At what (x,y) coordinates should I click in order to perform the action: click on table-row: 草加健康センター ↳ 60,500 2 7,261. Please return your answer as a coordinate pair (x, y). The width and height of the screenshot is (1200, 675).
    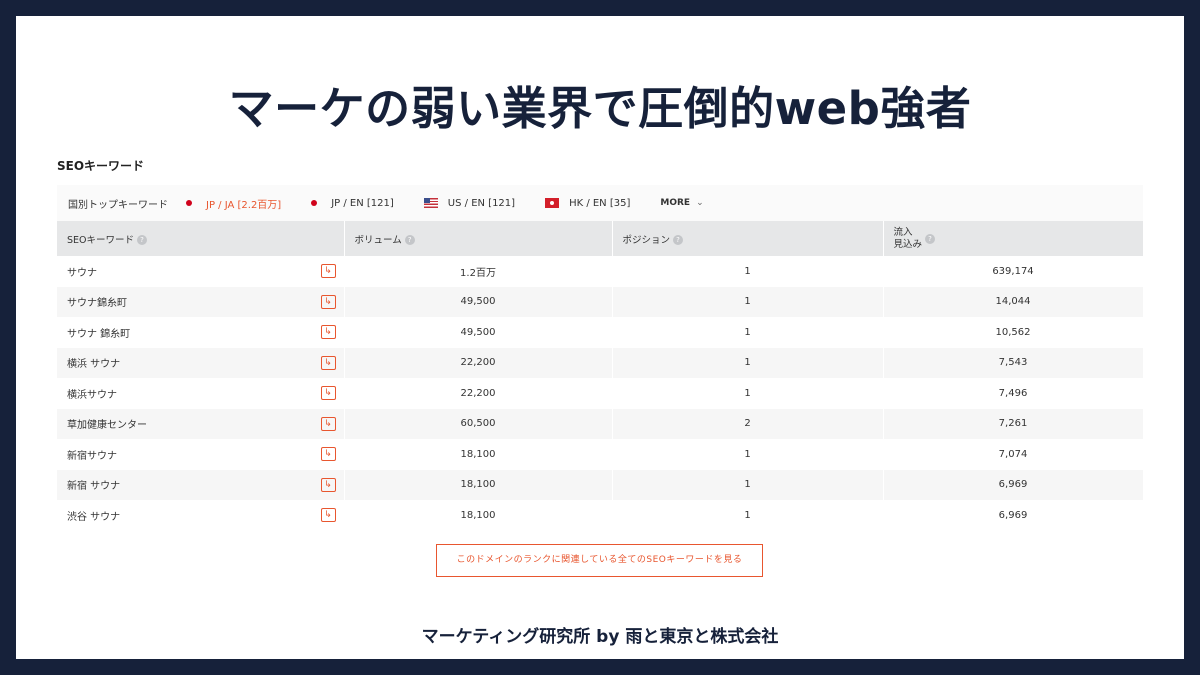
    Looking at the image, I should click on (600, 423).